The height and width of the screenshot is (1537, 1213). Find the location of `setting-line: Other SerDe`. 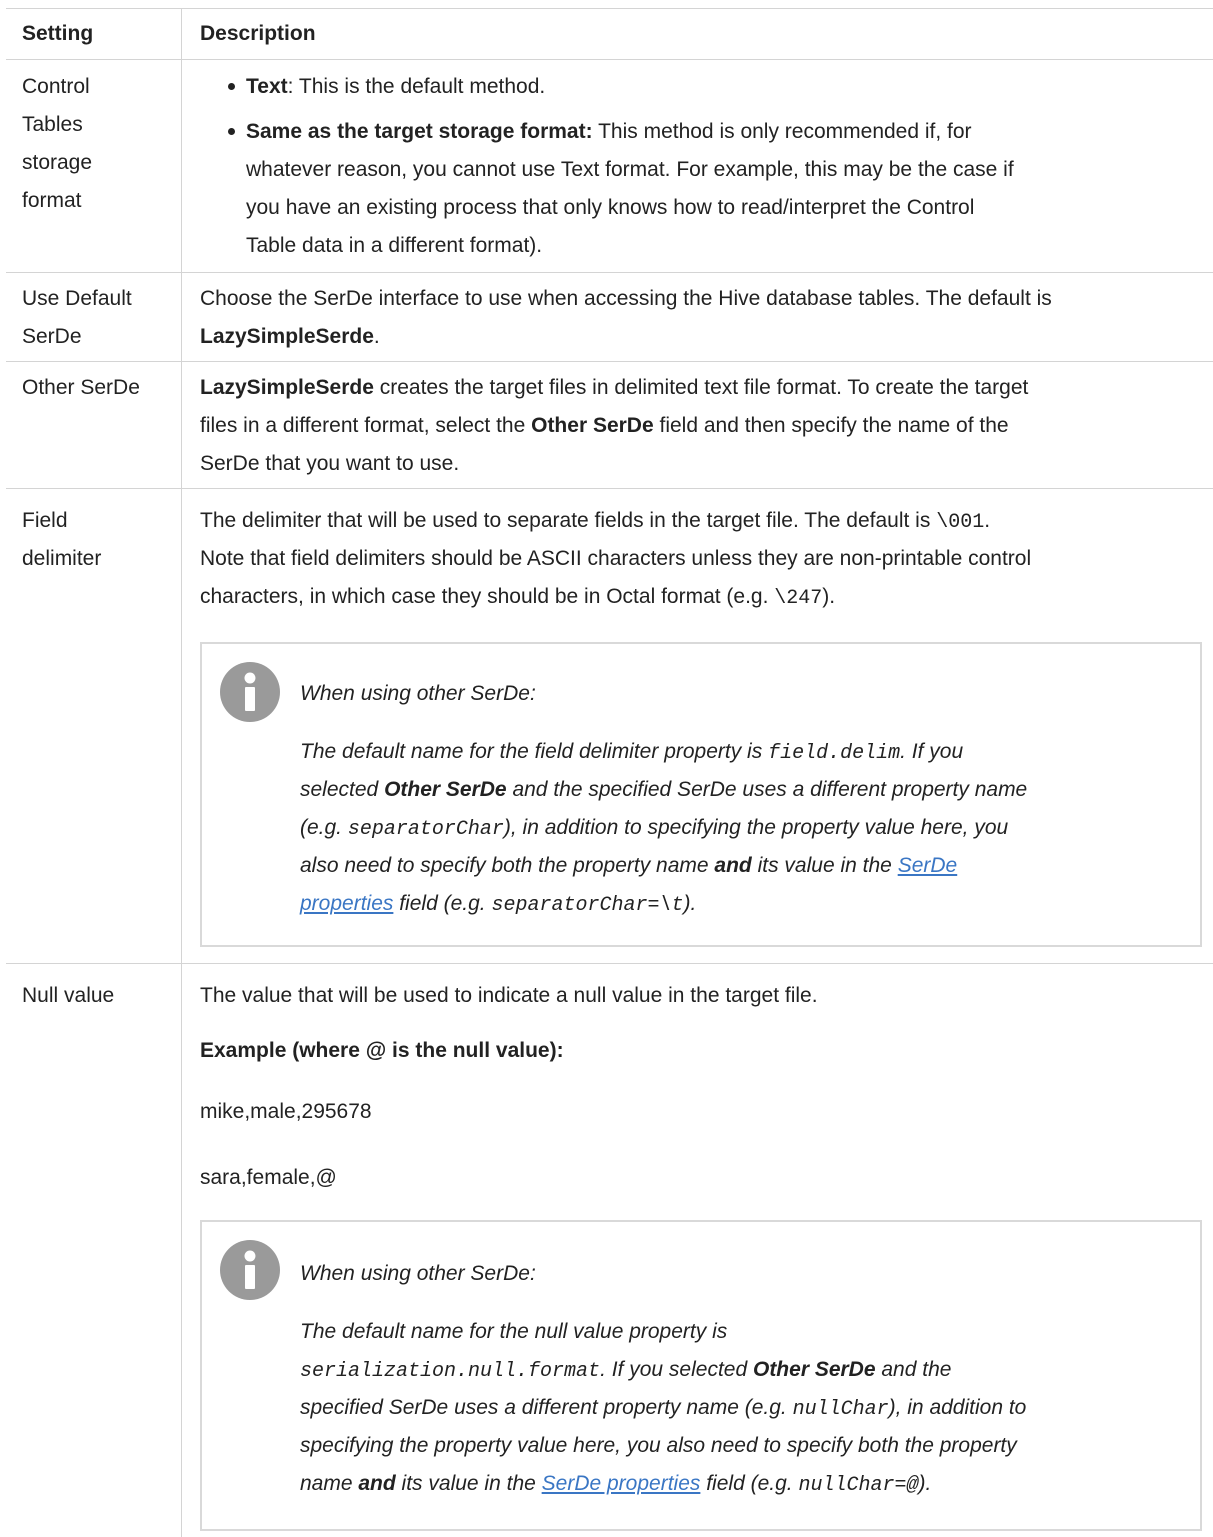

setting-line: Other SerDe is located at coordinates (81, 387).